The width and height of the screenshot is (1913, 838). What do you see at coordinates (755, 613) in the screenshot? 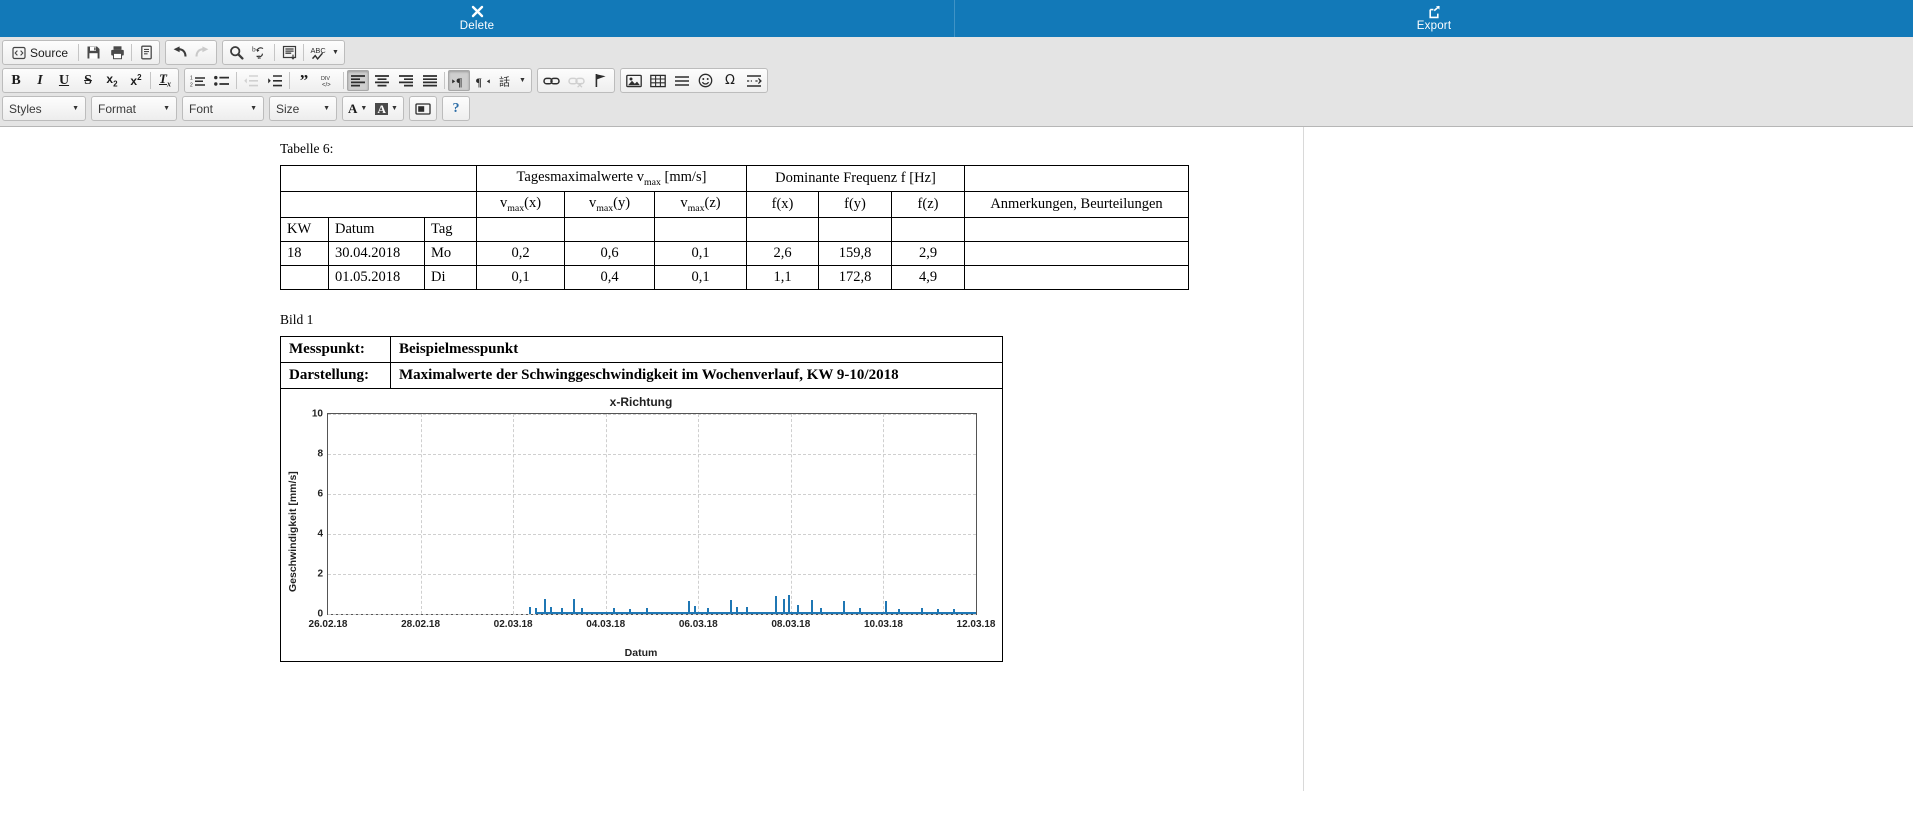
I see `chart-baseline` at bounding box center [755, 613].